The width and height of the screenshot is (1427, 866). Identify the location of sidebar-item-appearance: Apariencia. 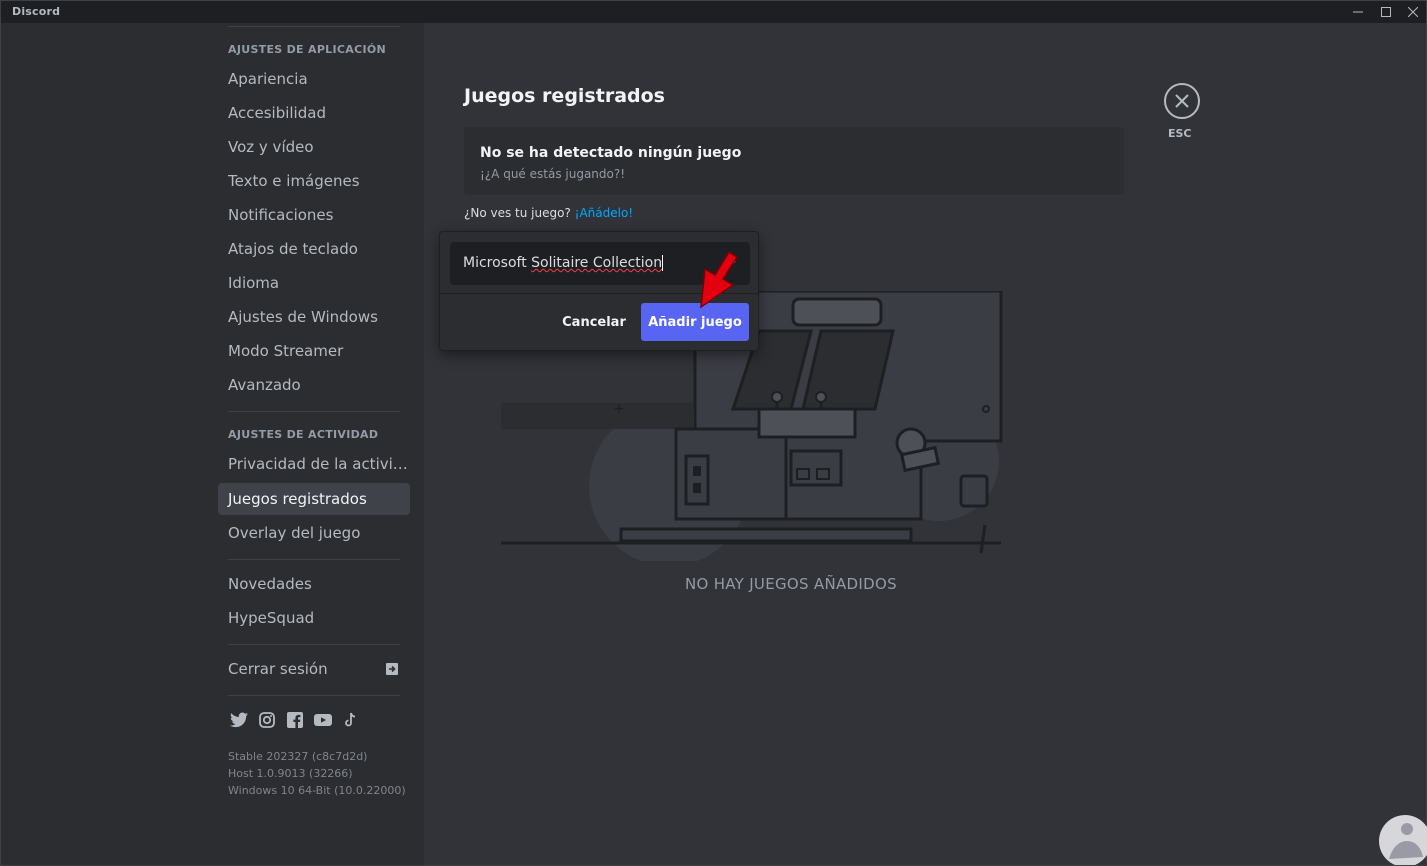
(314, 79).